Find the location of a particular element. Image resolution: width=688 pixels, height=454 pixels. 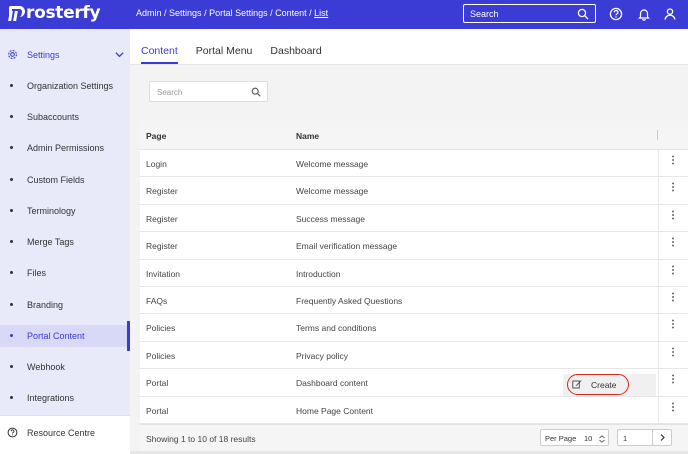

content-tabs: Content Portal Menu Dashboard is located at coordinates (240, 54).